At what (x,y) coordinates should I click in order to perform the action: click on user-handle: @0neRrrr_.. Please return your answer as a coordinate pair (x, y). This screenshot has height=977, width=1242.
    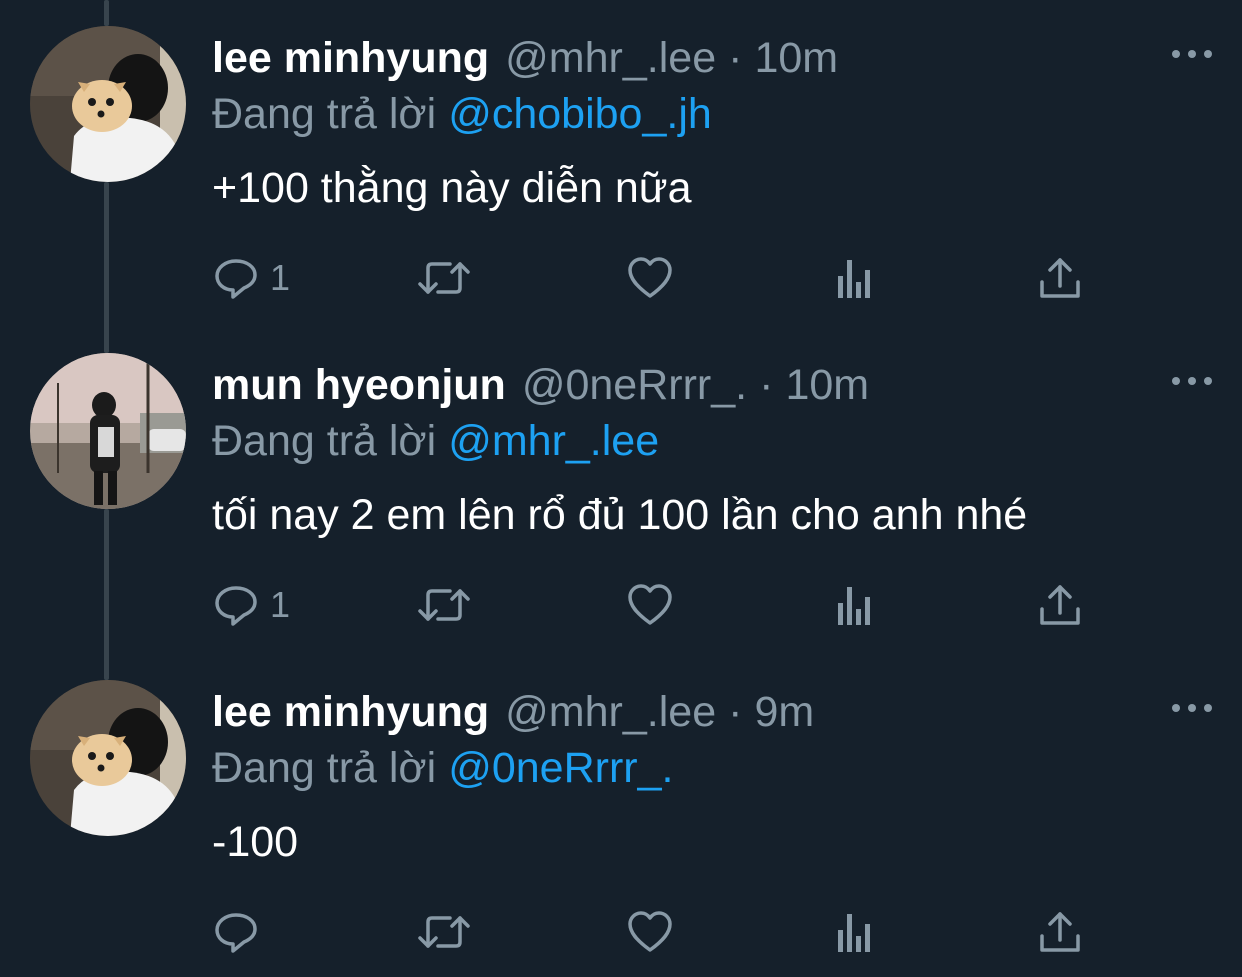
    Looking at the image, I should click on (634, 385).